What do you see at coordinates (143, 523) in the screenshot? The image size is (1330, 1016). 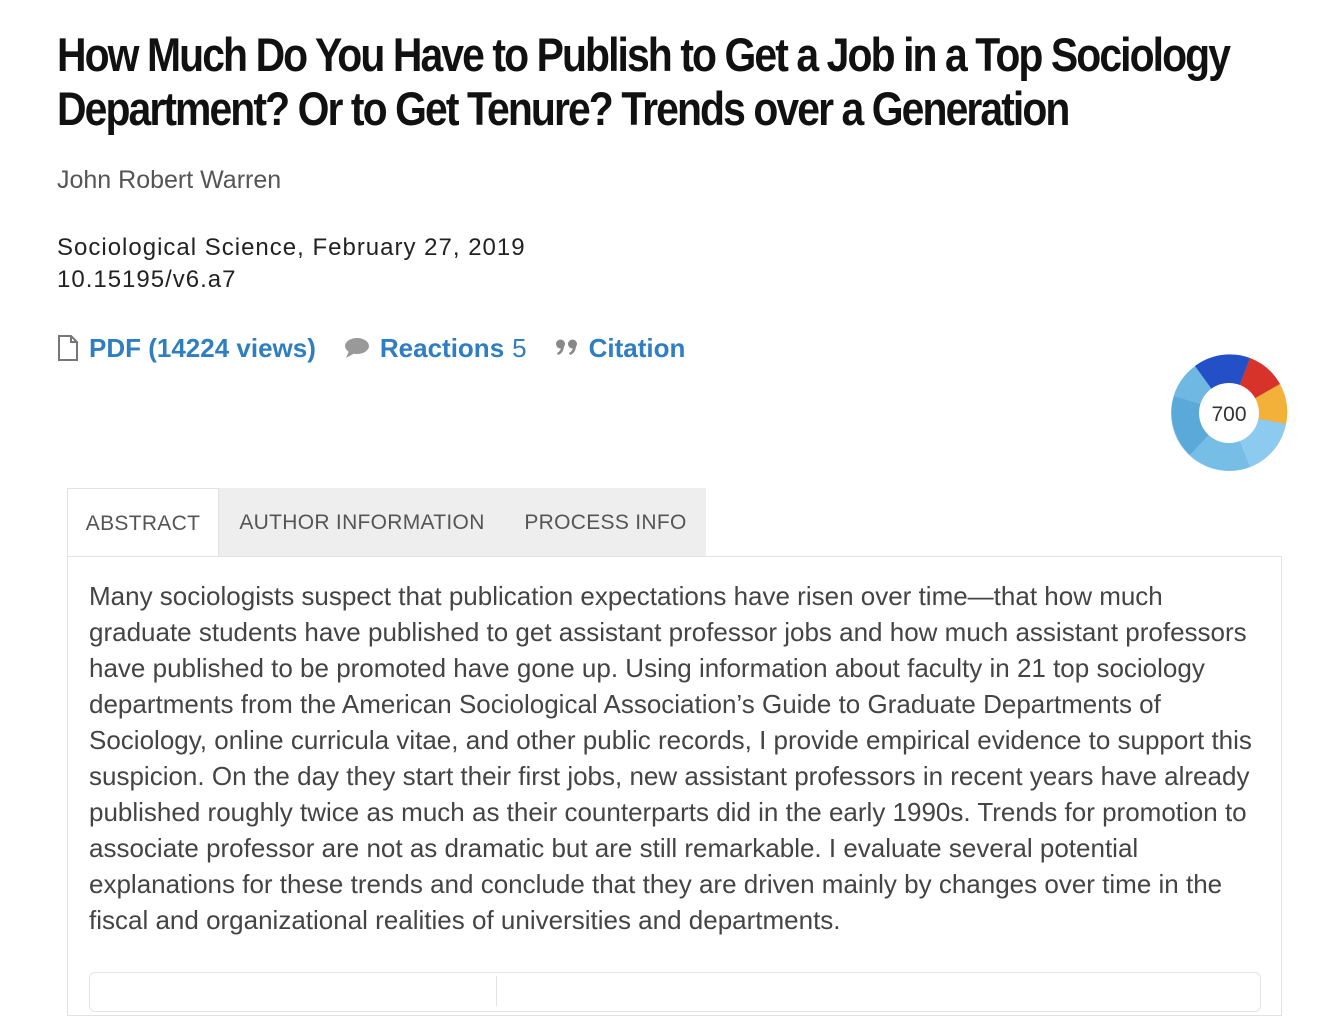 I see `tab-abstract: ABSTRACT` at bounding box center [143, 523].